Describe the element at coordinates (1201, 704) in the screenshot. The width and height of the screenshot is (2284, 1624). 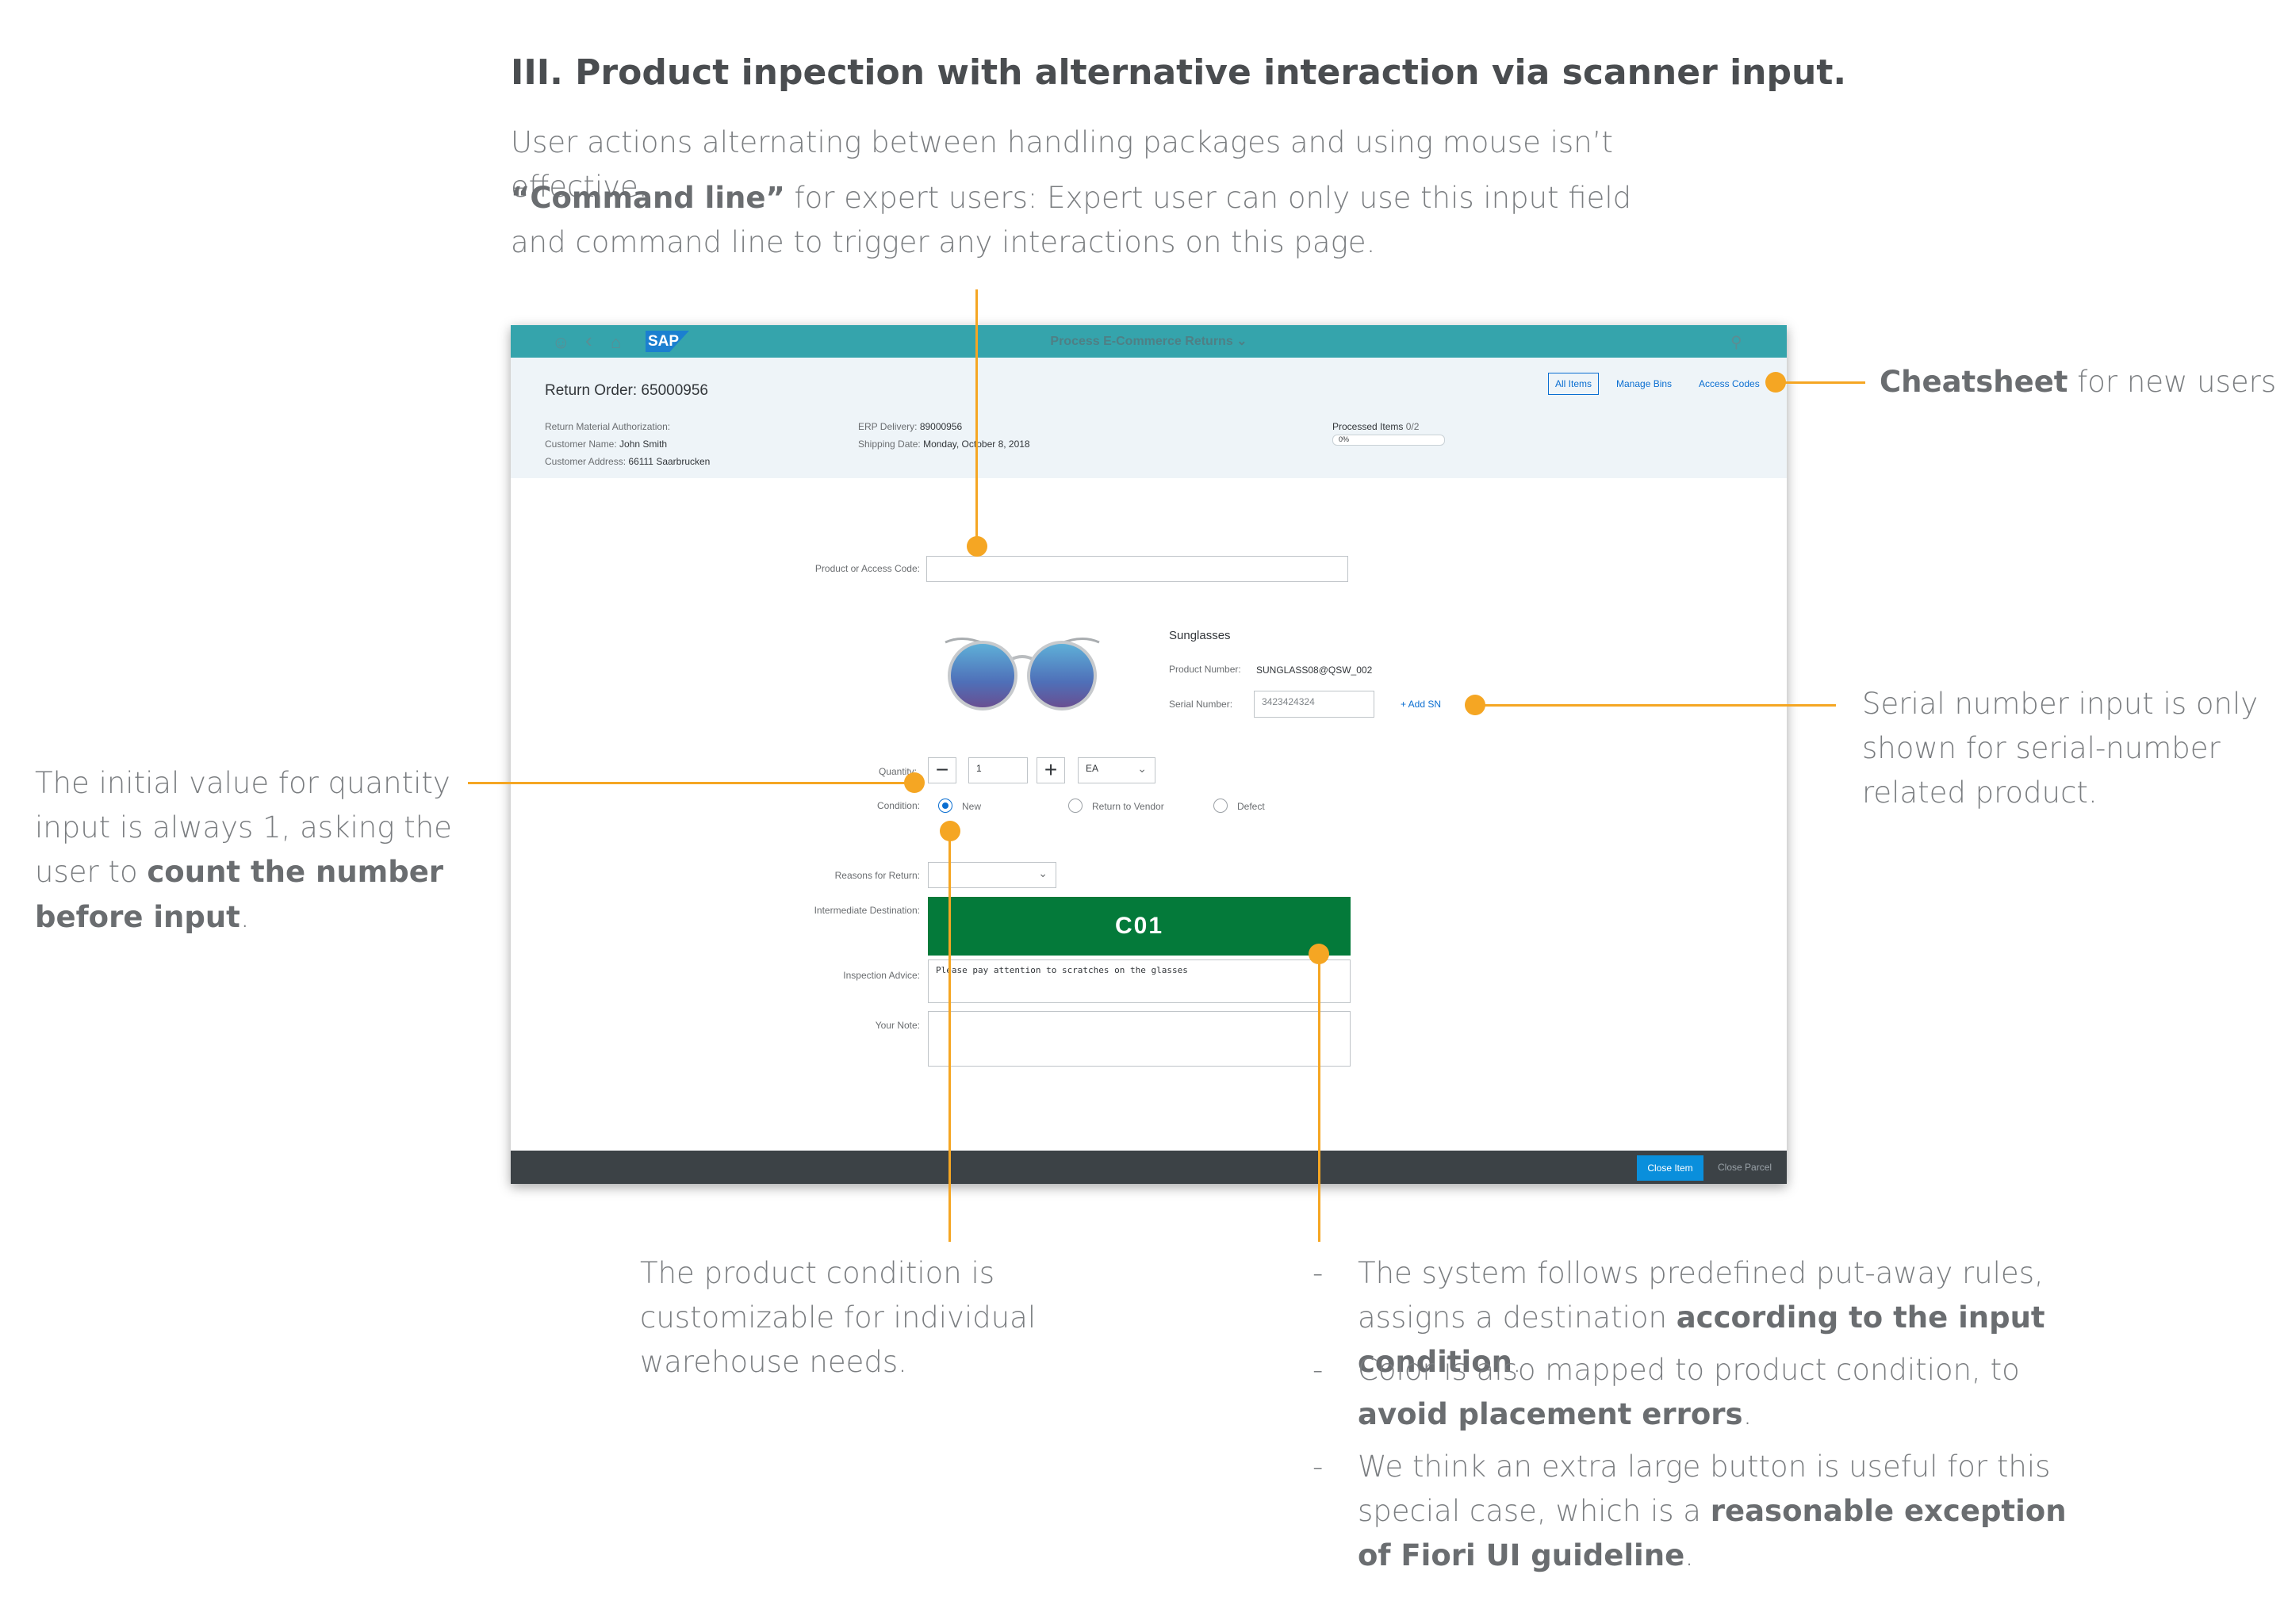
I see `serial-number-label: Serial Number:` at that location.